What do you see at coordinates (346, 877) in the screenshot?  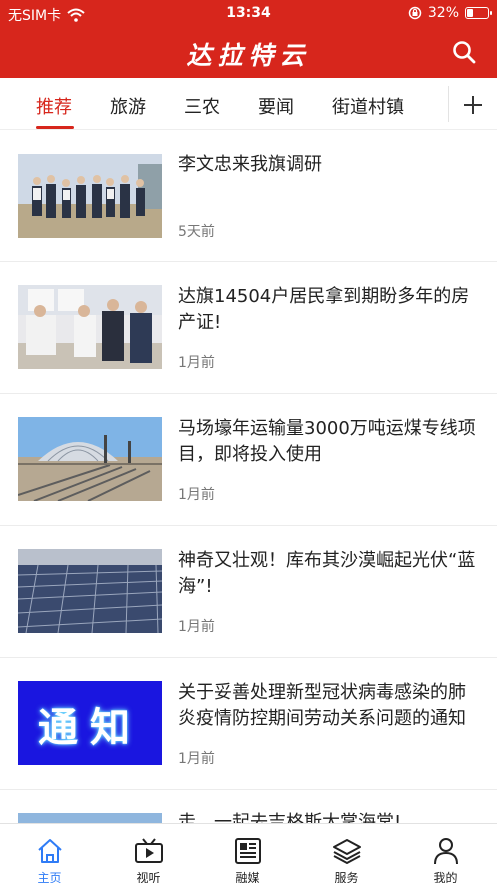 I see `tab-services-label: 服务` at bounding box center [346, 877].